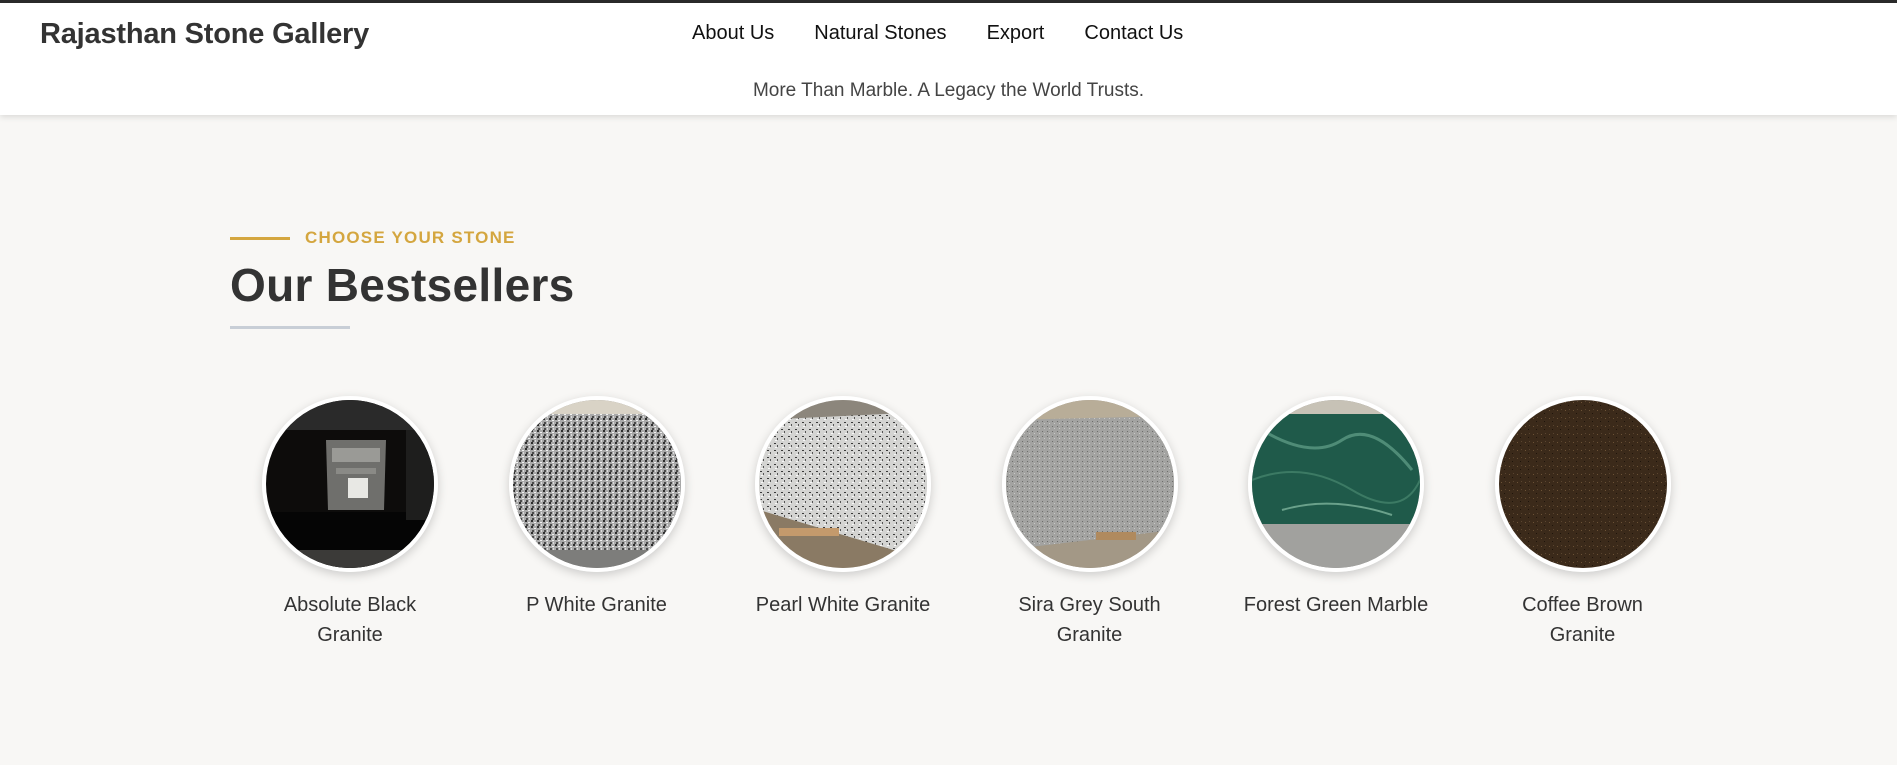 This screenshot has height=765, width=1897. I want to click on eyebrow-text: CHOOSE YOUR STONE, so click(410, 237).